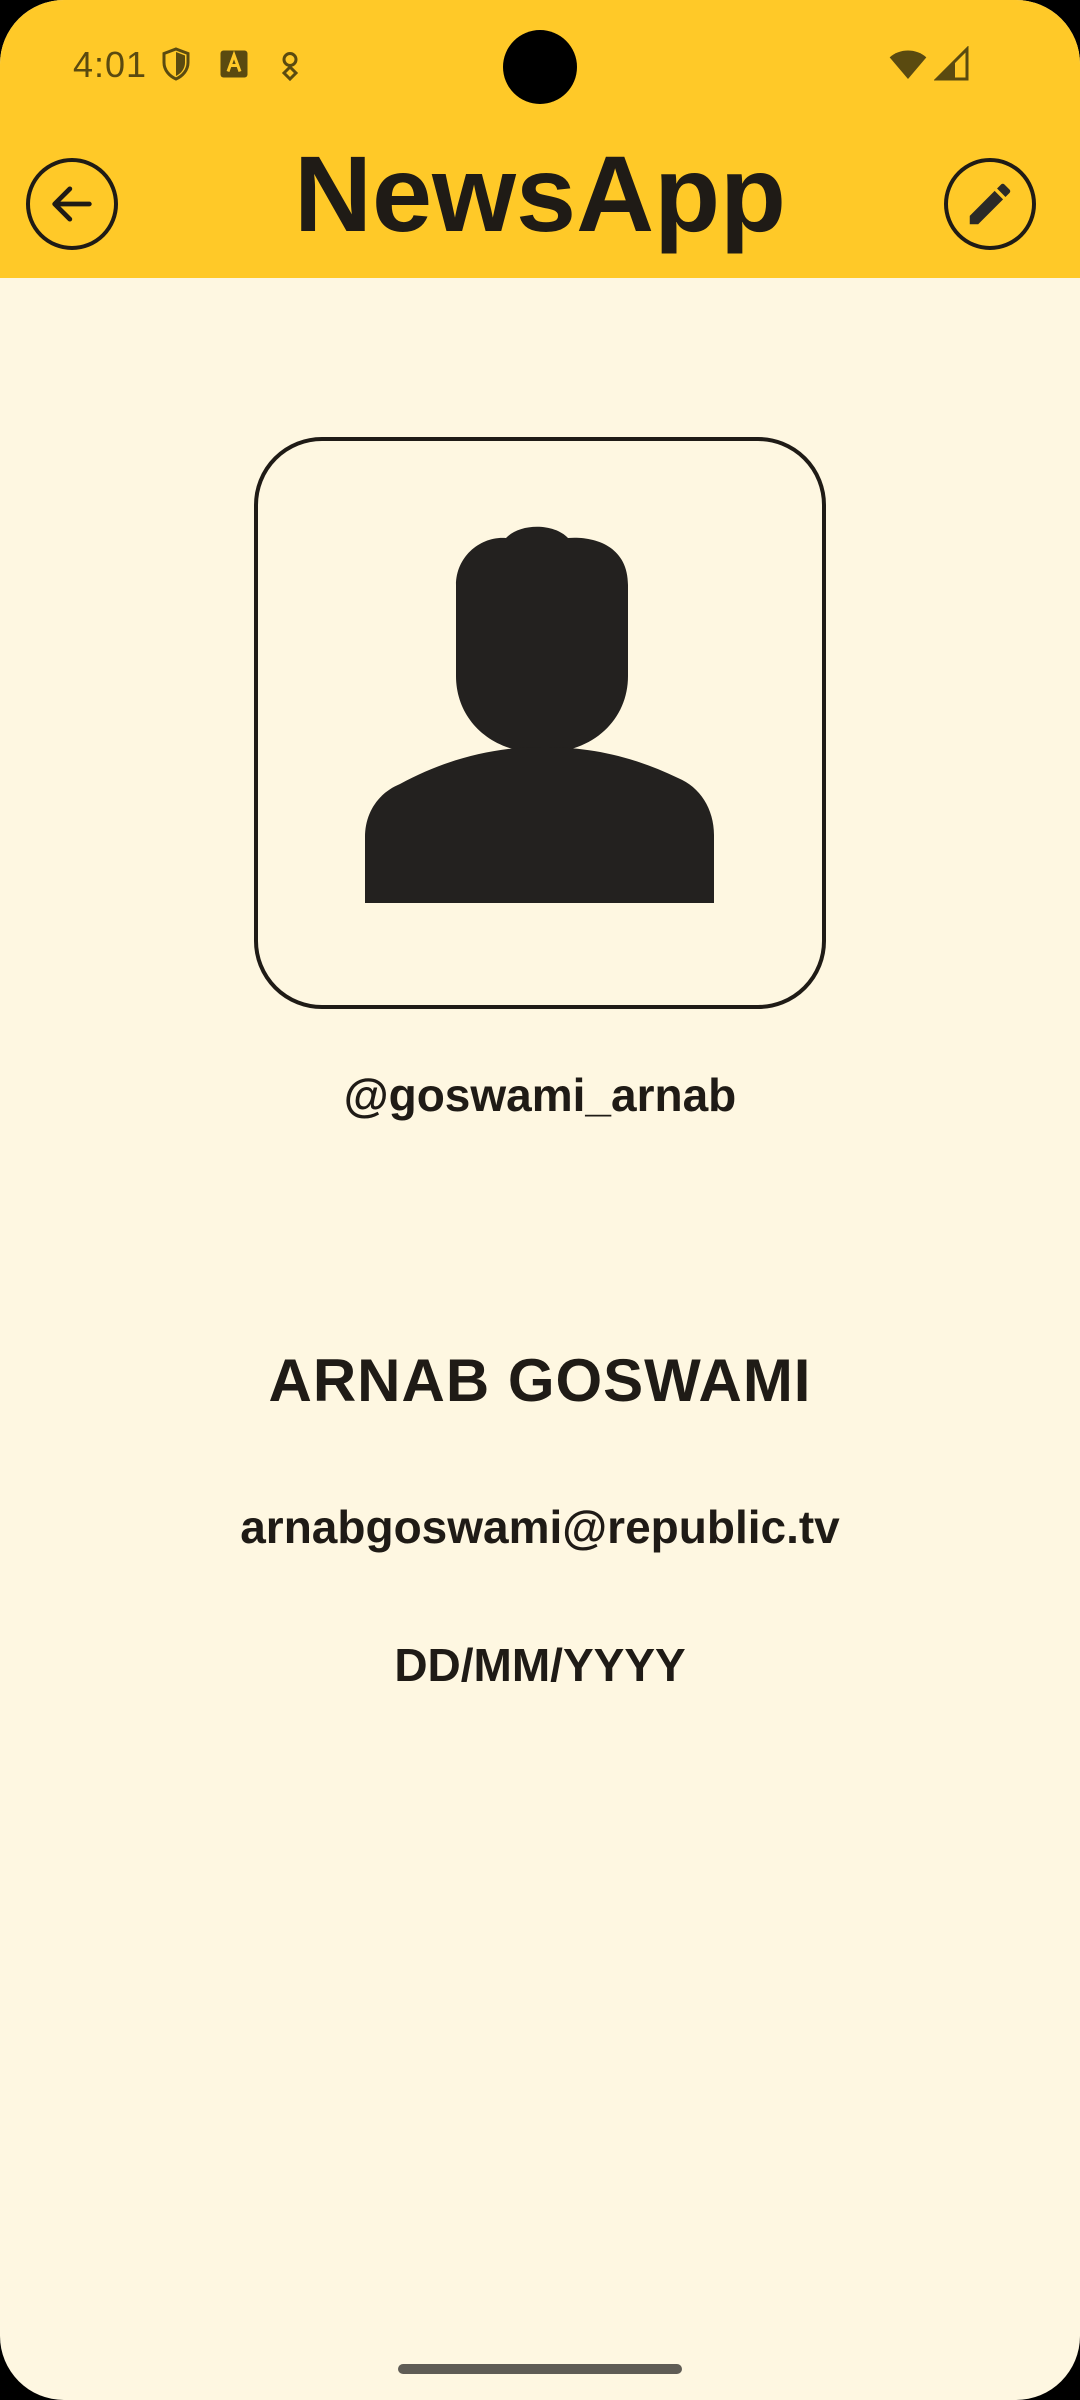  I want to click on edit-button, so click(990, 204).